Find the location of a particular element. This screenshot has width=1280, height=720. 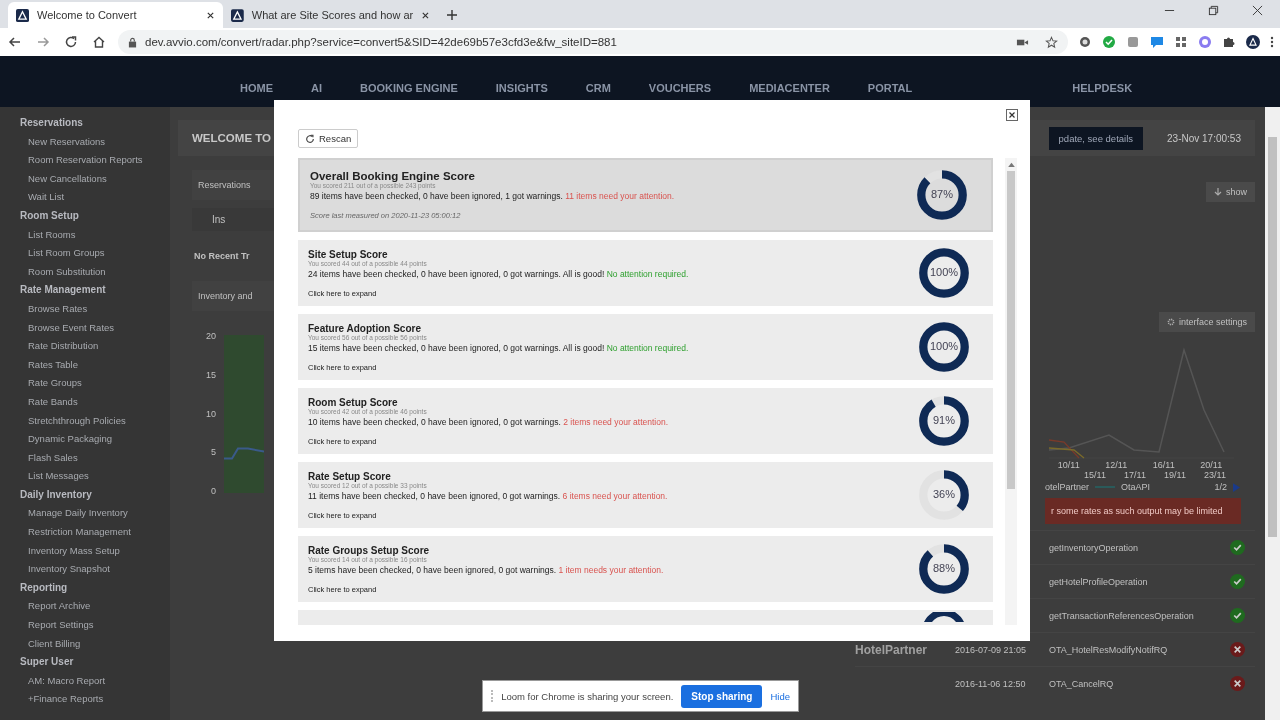

nav-link: VOUCHERS is located at coordinates (680, 88).